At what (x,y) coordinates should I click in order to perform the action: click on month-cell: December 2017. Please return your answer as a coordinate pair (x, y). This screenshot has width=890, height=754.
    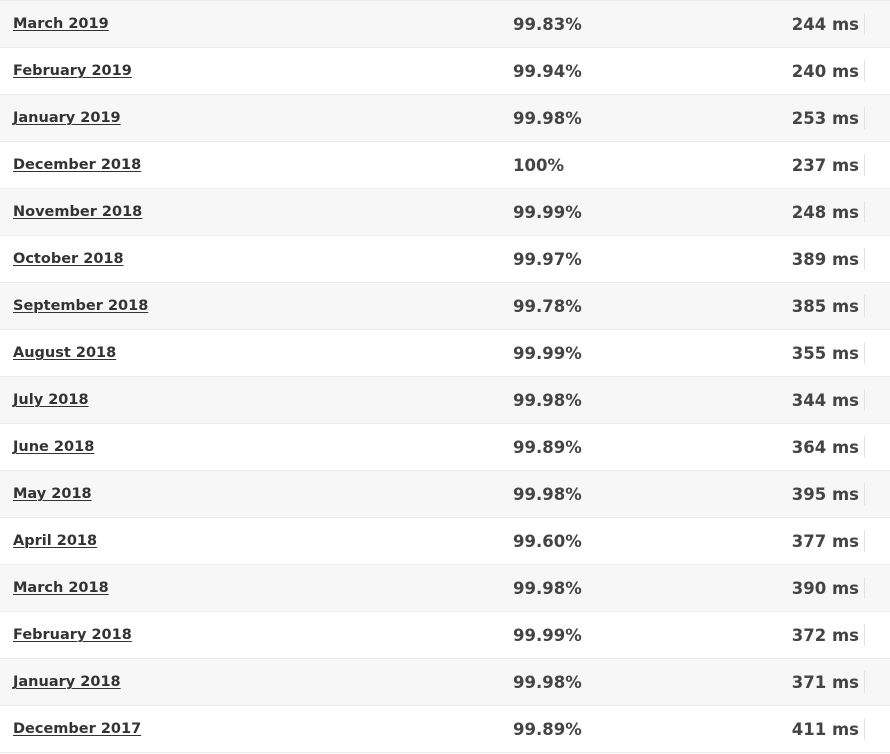
    Looking at the image, I should click on (256, 729).